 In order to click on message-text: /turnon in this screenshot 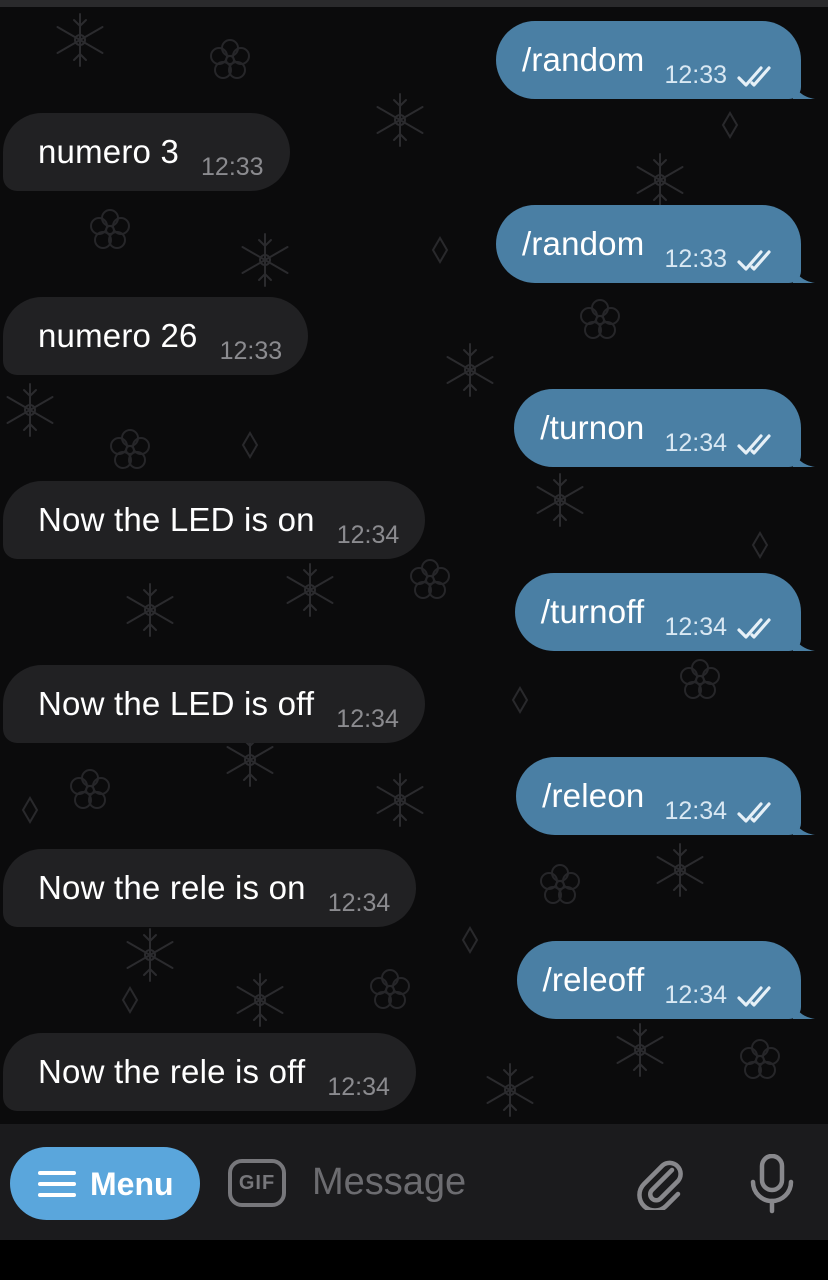, I will do `click(592, 427)`.